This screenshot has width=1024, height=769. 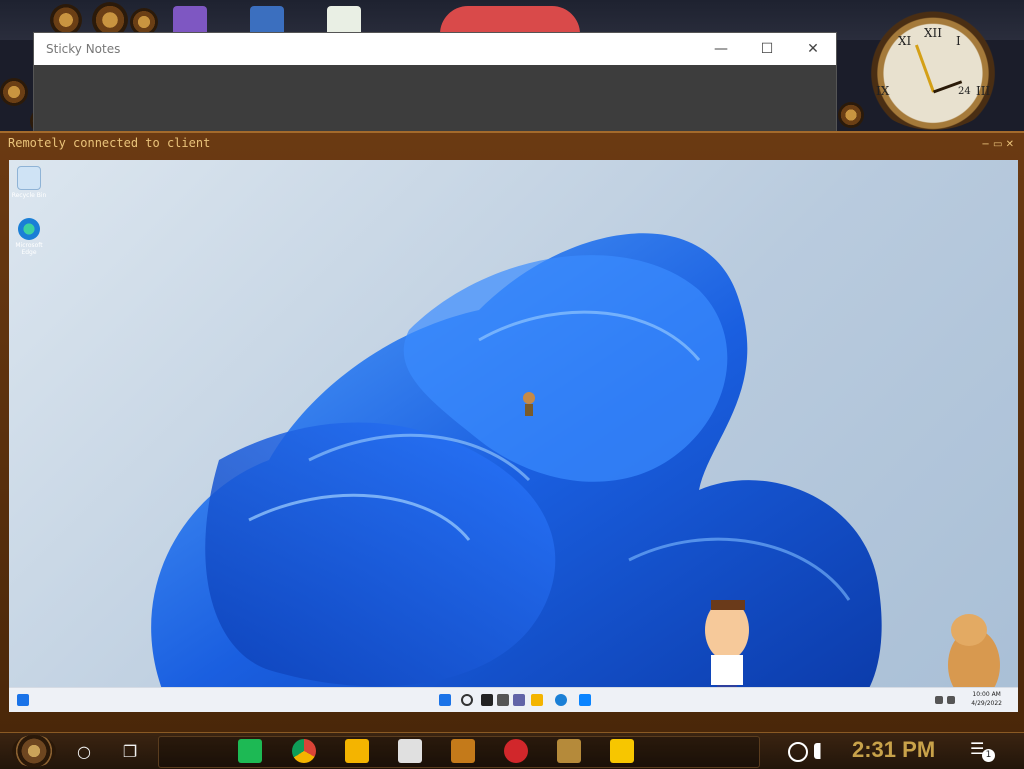 What do you see at coordinates (986, 703) in the screenshot?
I see `guest-date: 4/29/2022` at bounding box center [986, 703].